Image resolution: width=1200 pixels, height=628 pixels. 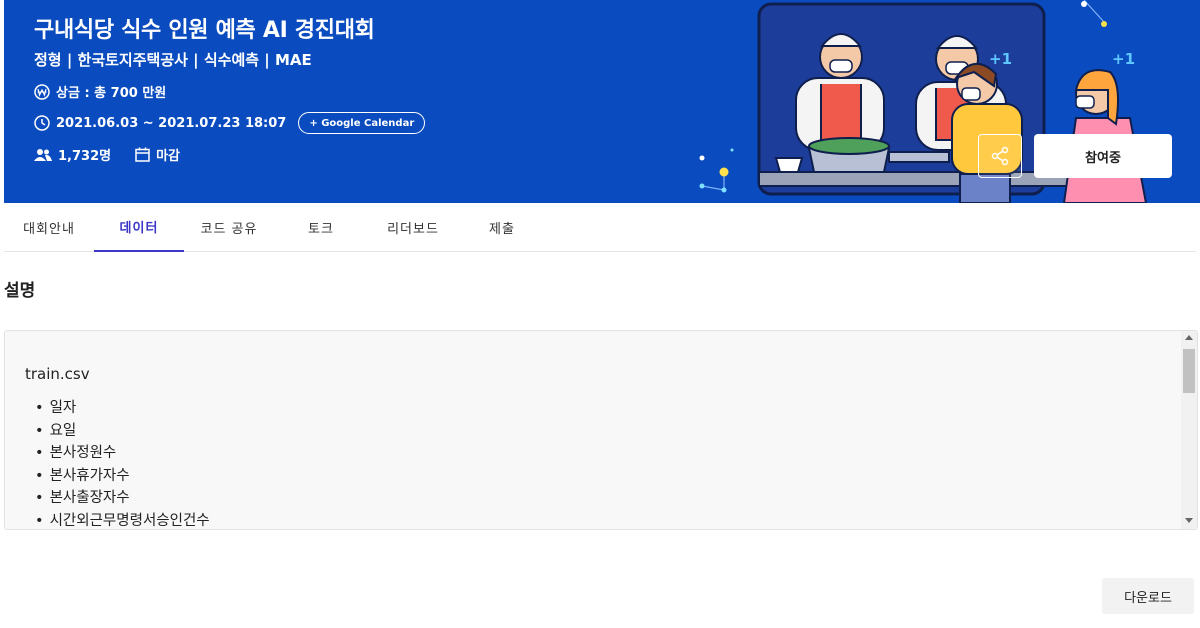 I want to click on google-calendar-button: + Google Calendar, so click(x=362, y=123).